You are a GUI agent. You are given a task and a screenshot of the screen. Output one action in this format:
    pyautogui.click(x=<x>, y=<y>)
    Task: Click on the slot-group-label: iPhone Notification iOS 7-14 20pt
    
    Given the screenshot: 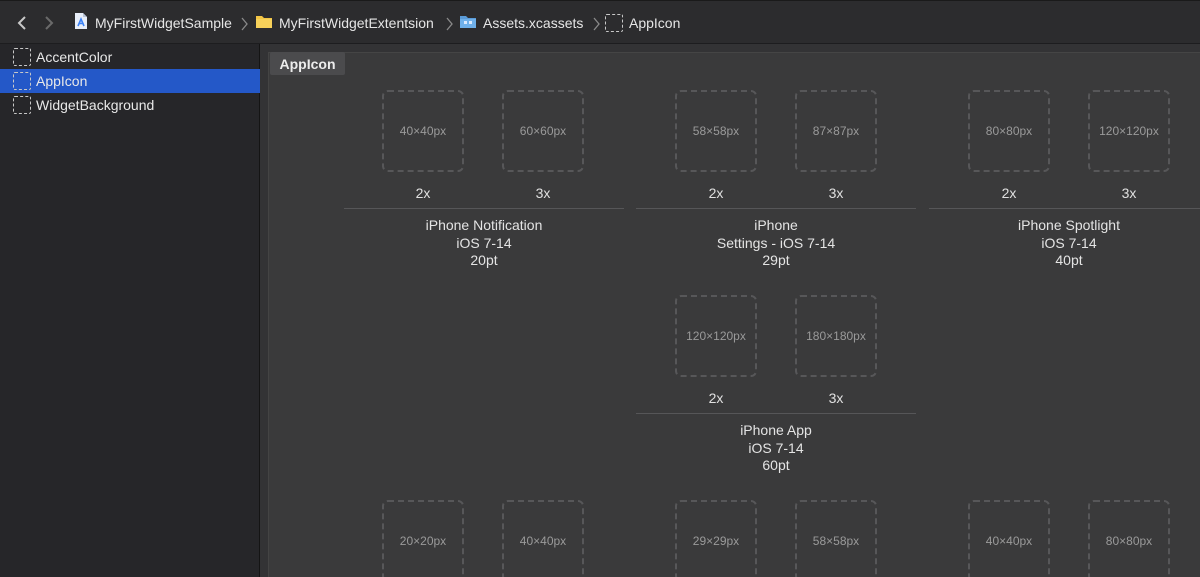 What is the action you would take?
    pyautogui.click(x=484, y=243)
    